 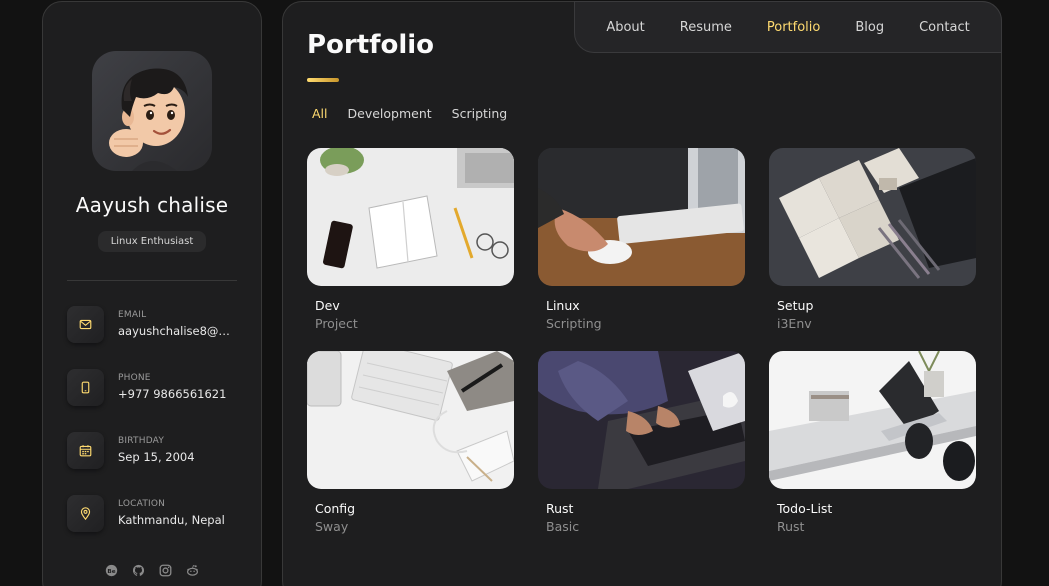 I want to click on nav-item-contact: Contact, so click(x=944, y=27).